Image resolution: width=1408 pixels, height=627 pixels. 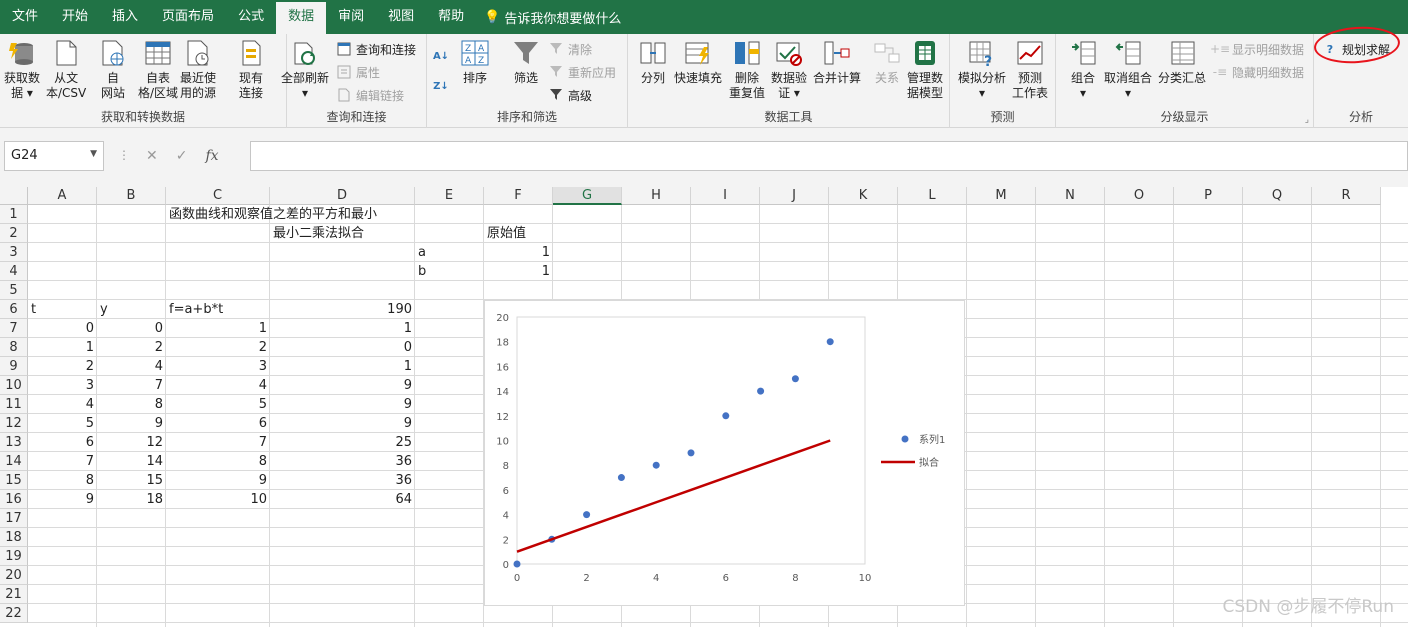 I want to click on row-header-16: 16, so click(x=14, y=499).